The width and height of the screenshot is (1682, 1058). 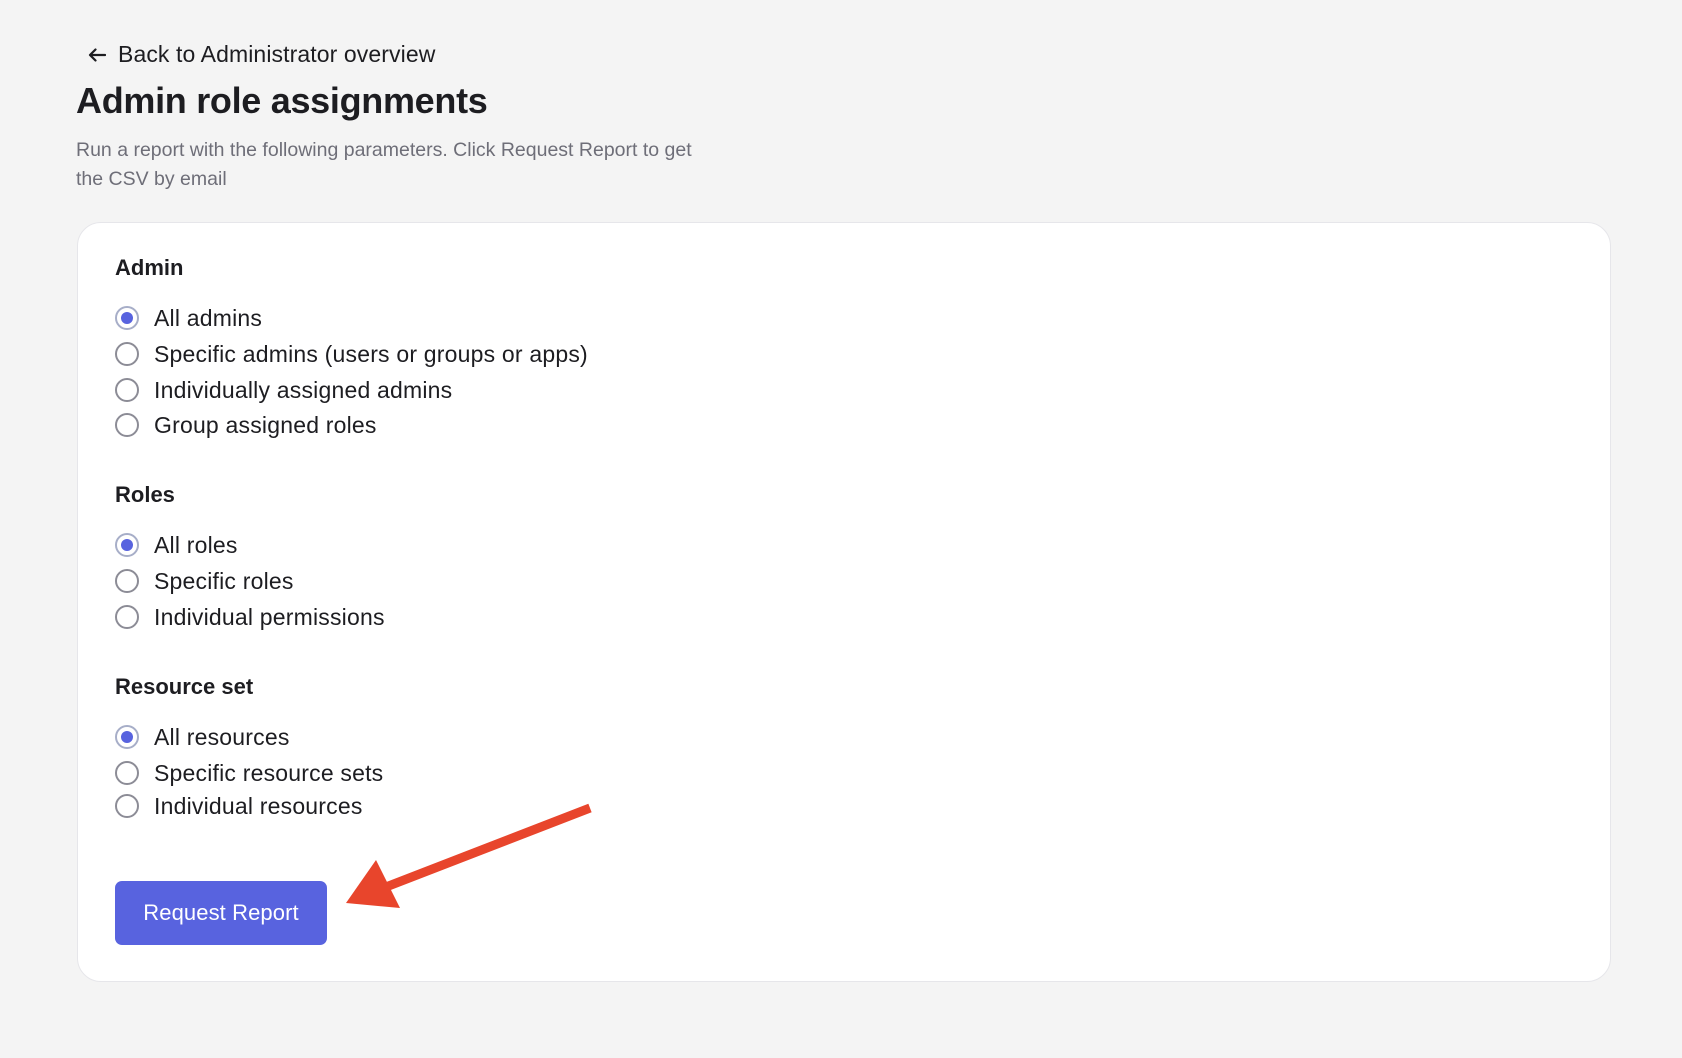 What do you see at coordinates (196, 544) in the screenshot?
I see `radio-label: All roles` at bounding box center [196, 544].